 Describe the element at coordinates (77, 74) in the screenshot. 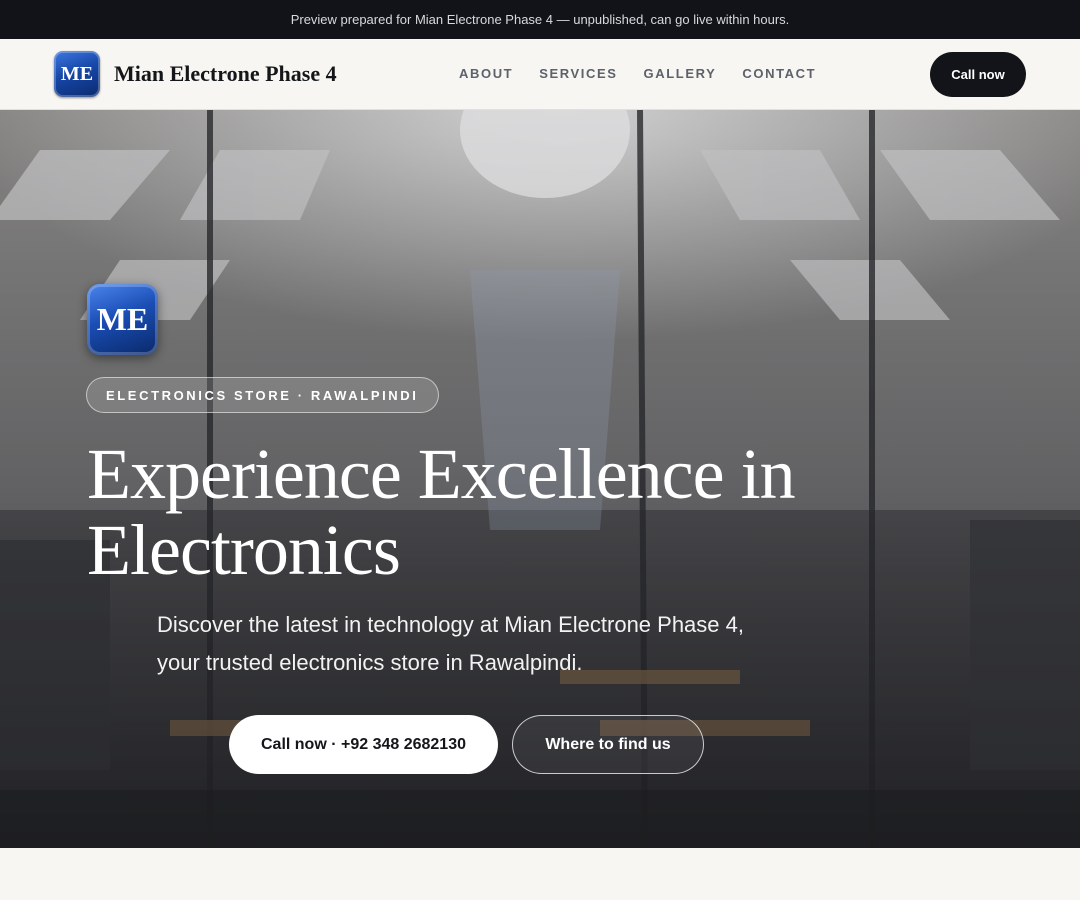

I see `brand-logo: ME` at that location.